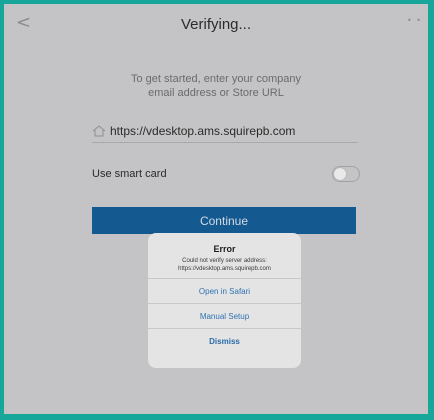 This screenshot has height=420, width=434. I want to click on error-message-line-2: https://vdesktop.ams.squirepb.com, so click(224, 269).